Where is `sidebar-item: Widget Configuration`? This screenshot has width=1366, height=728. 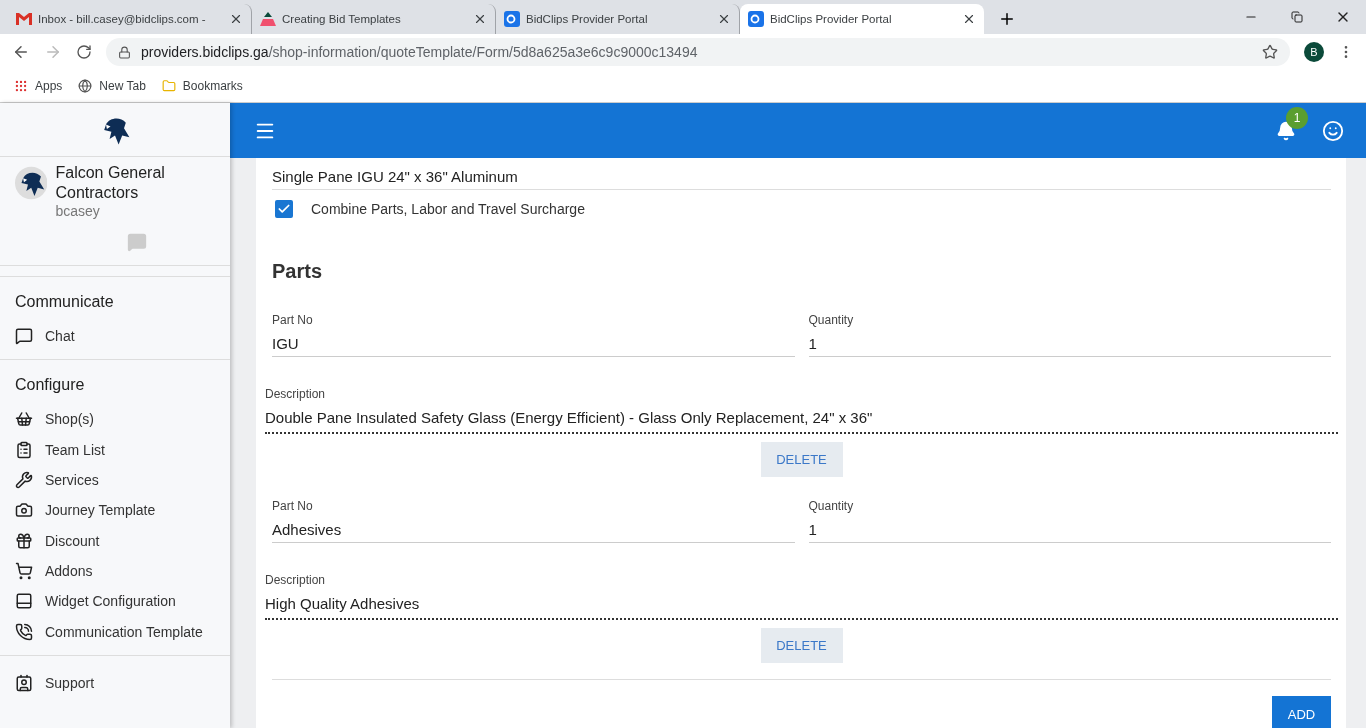 sidebar-item: Widget Configuration is located at coordinates (115, 601).